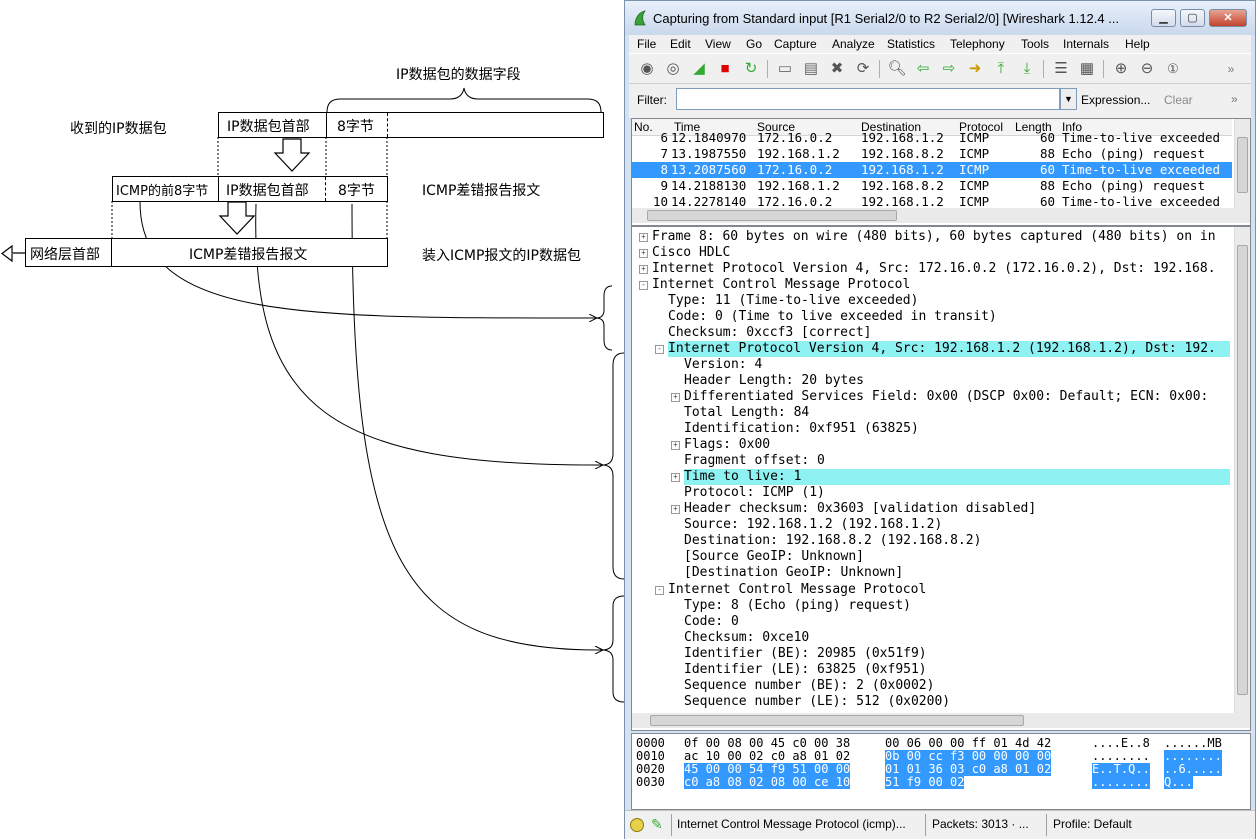  What do you see at coordinates (650, 782) in the screenshot?
I see `byte-offset: 0030` at bounding box center [650, 782].